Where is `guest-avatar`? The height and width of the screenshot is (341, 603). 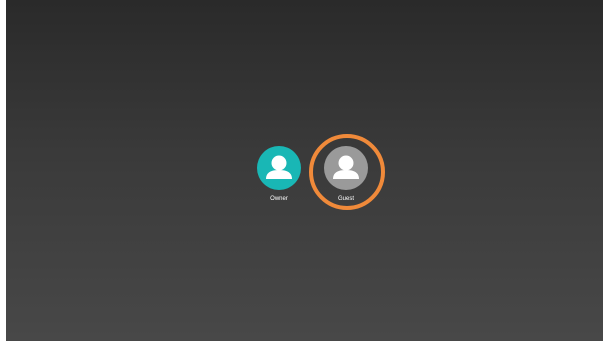 guest-avatar is located at coordinates (346, 168).